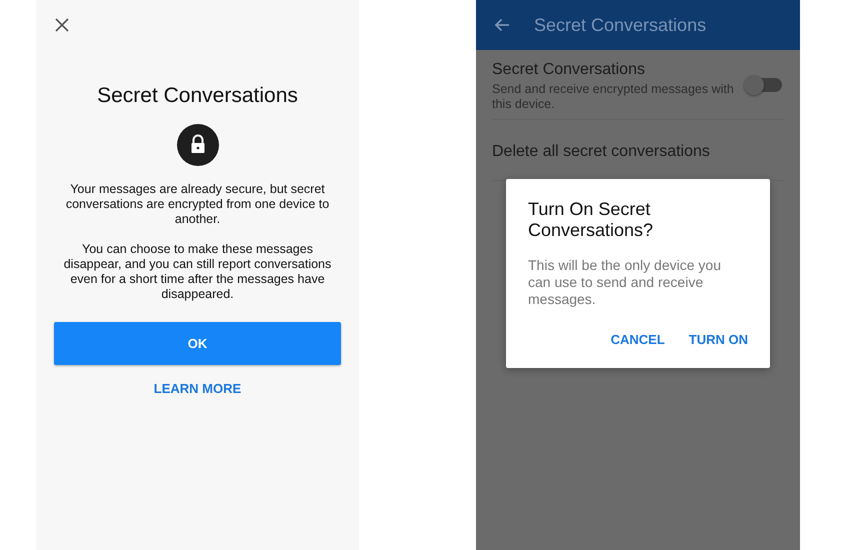 This screenshot has width=850, height=550. What do you see at coordinates (197, 95) in the screenshot?
I see `screen-title: Secret Conversations` at bounding box center [197, 95].